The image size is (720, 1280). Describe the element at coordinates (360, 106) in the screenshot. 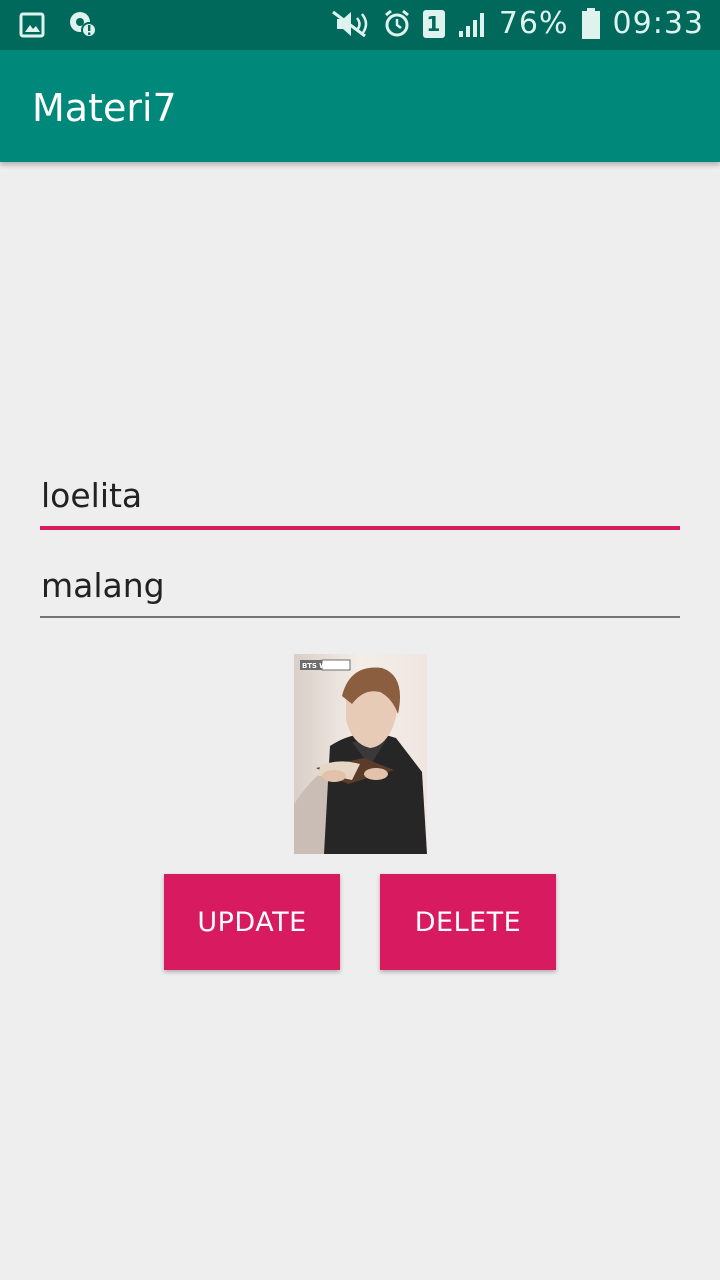

I see `app-bar: Materi7` at that location.